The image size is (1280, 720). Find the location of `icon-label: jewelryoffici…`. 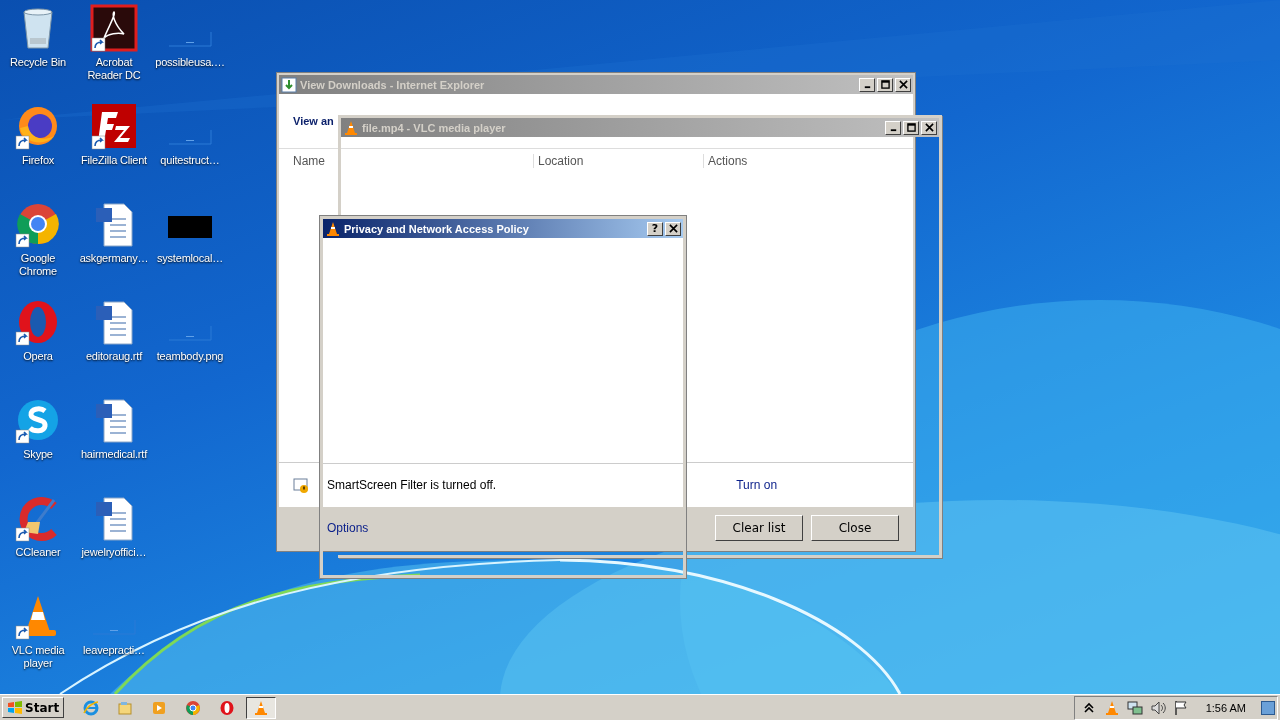

icon-label: jewelryoffici… is located at coordinates (114, 552).